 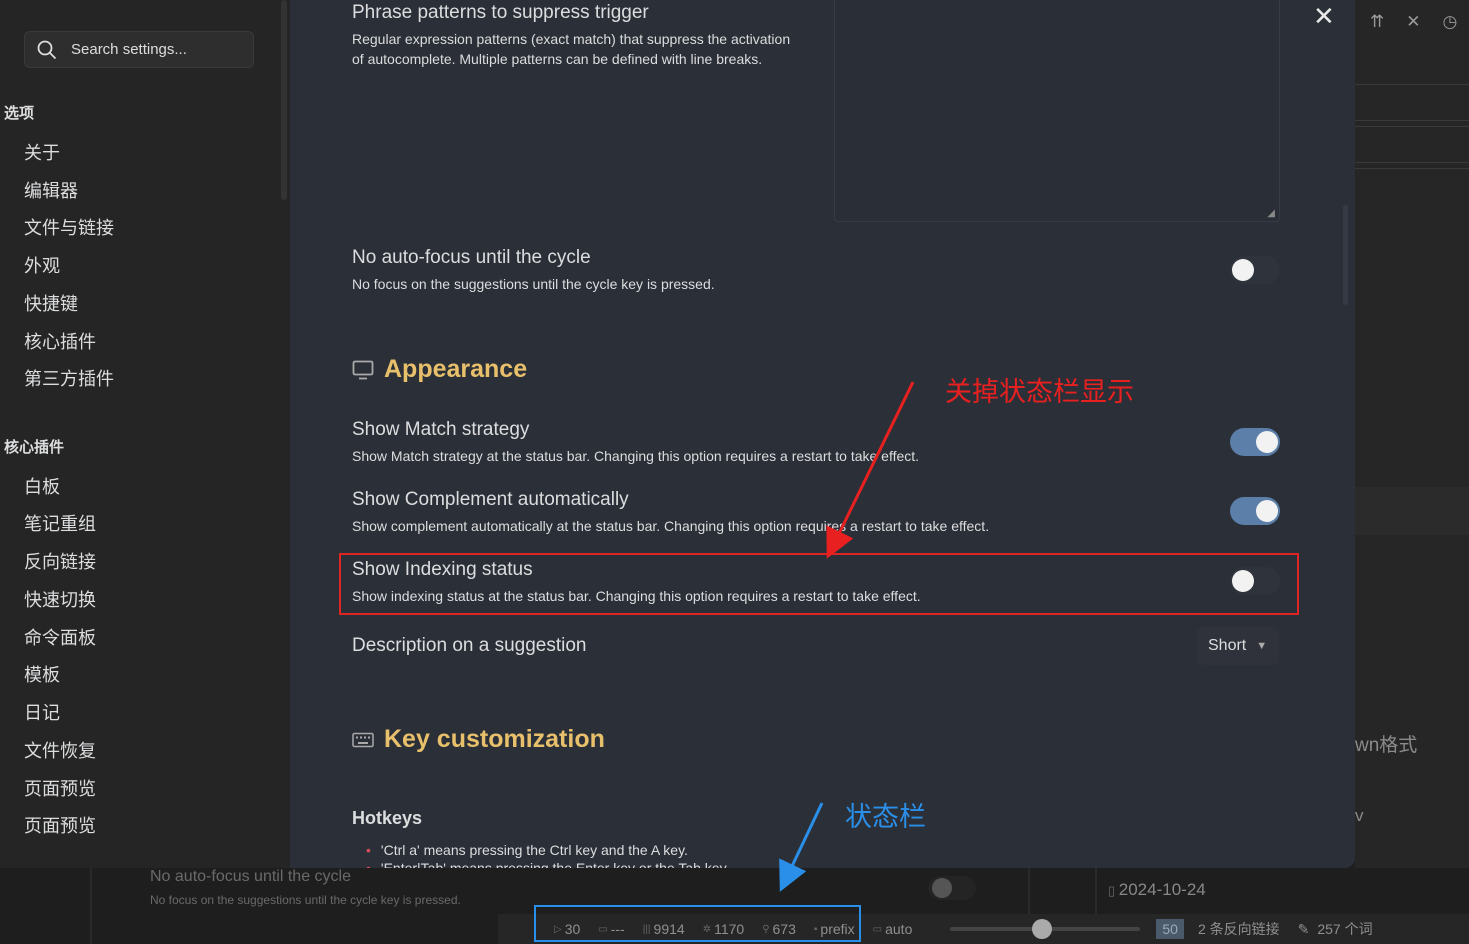 I want to click on annotation-blue-box, so click(x=697, y=923).